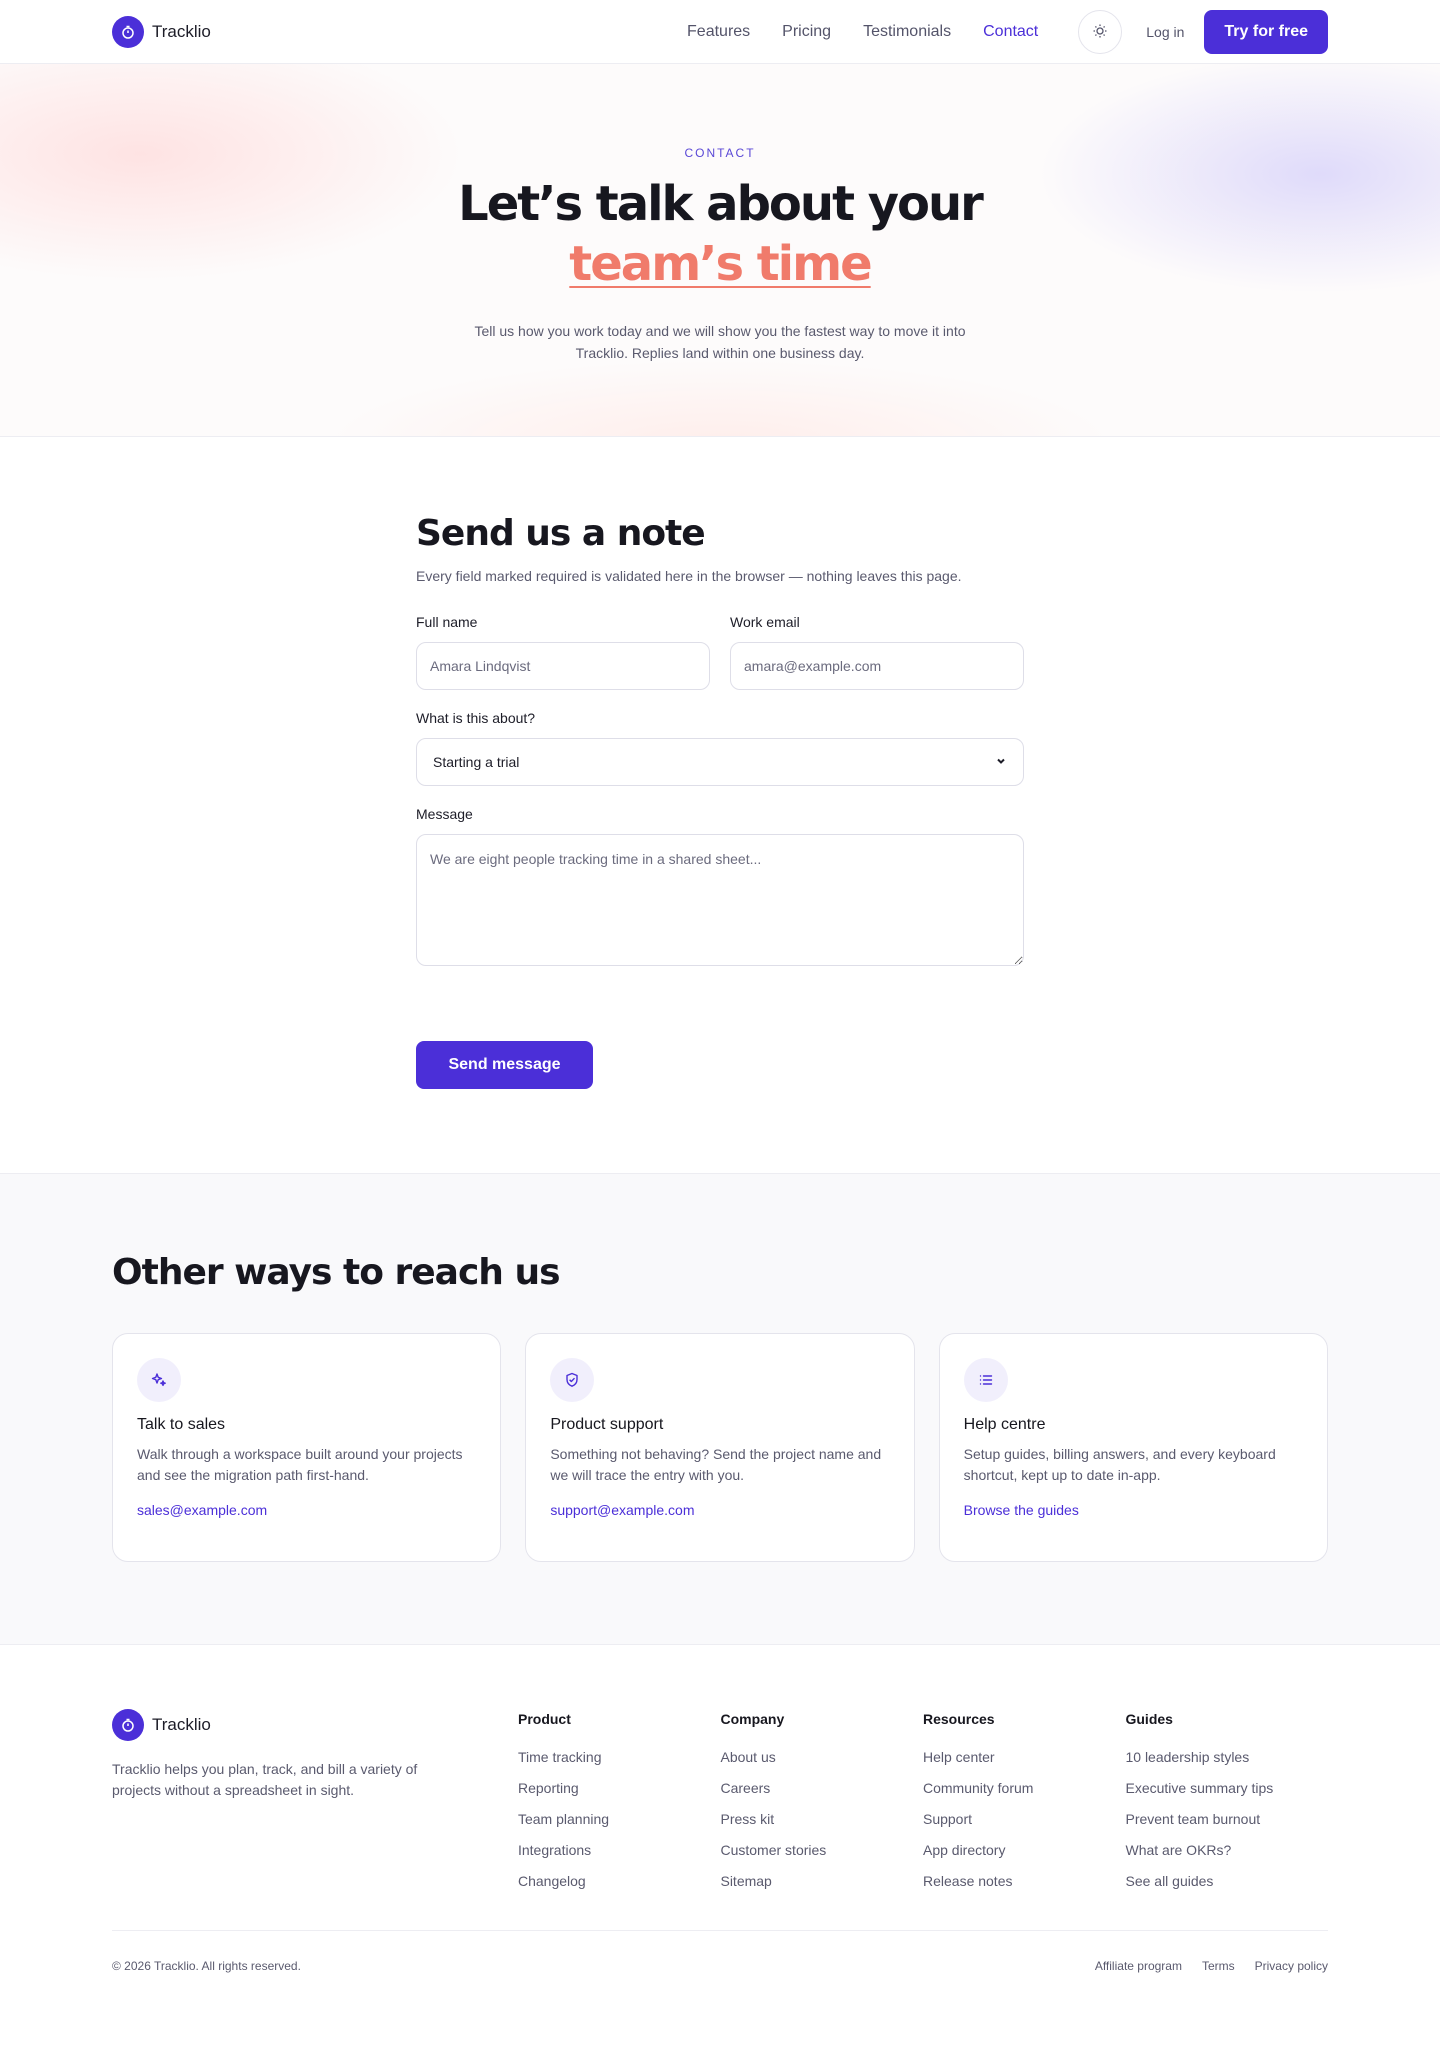  What do you see at coordinates (806, 32) in the screenshot?
I see `nav-pricing: Pricing` at bounding box center [806, 32].